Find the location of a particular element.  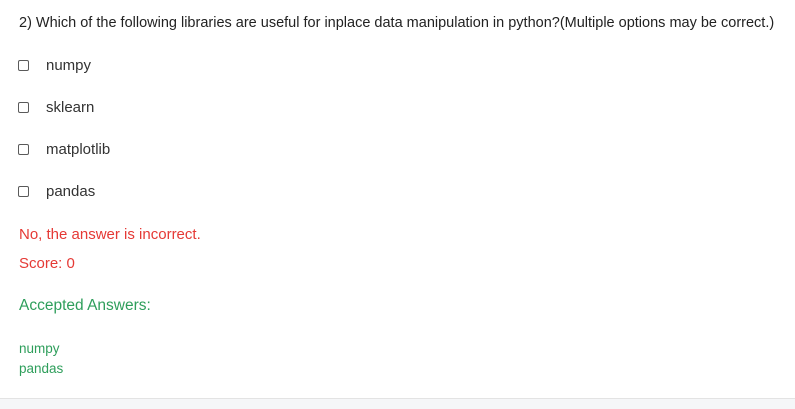

option-matplotlib: matplotlib is located at coordinates (63, 149).